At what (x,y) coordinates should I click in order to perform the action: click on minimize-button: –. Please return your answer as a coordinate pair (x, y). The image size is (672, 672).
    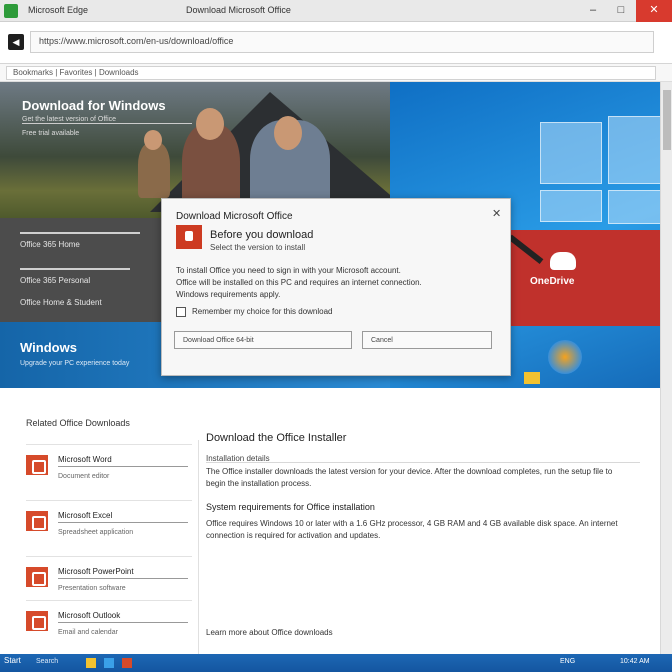
    Looking at the image, I should click on (593, 11).